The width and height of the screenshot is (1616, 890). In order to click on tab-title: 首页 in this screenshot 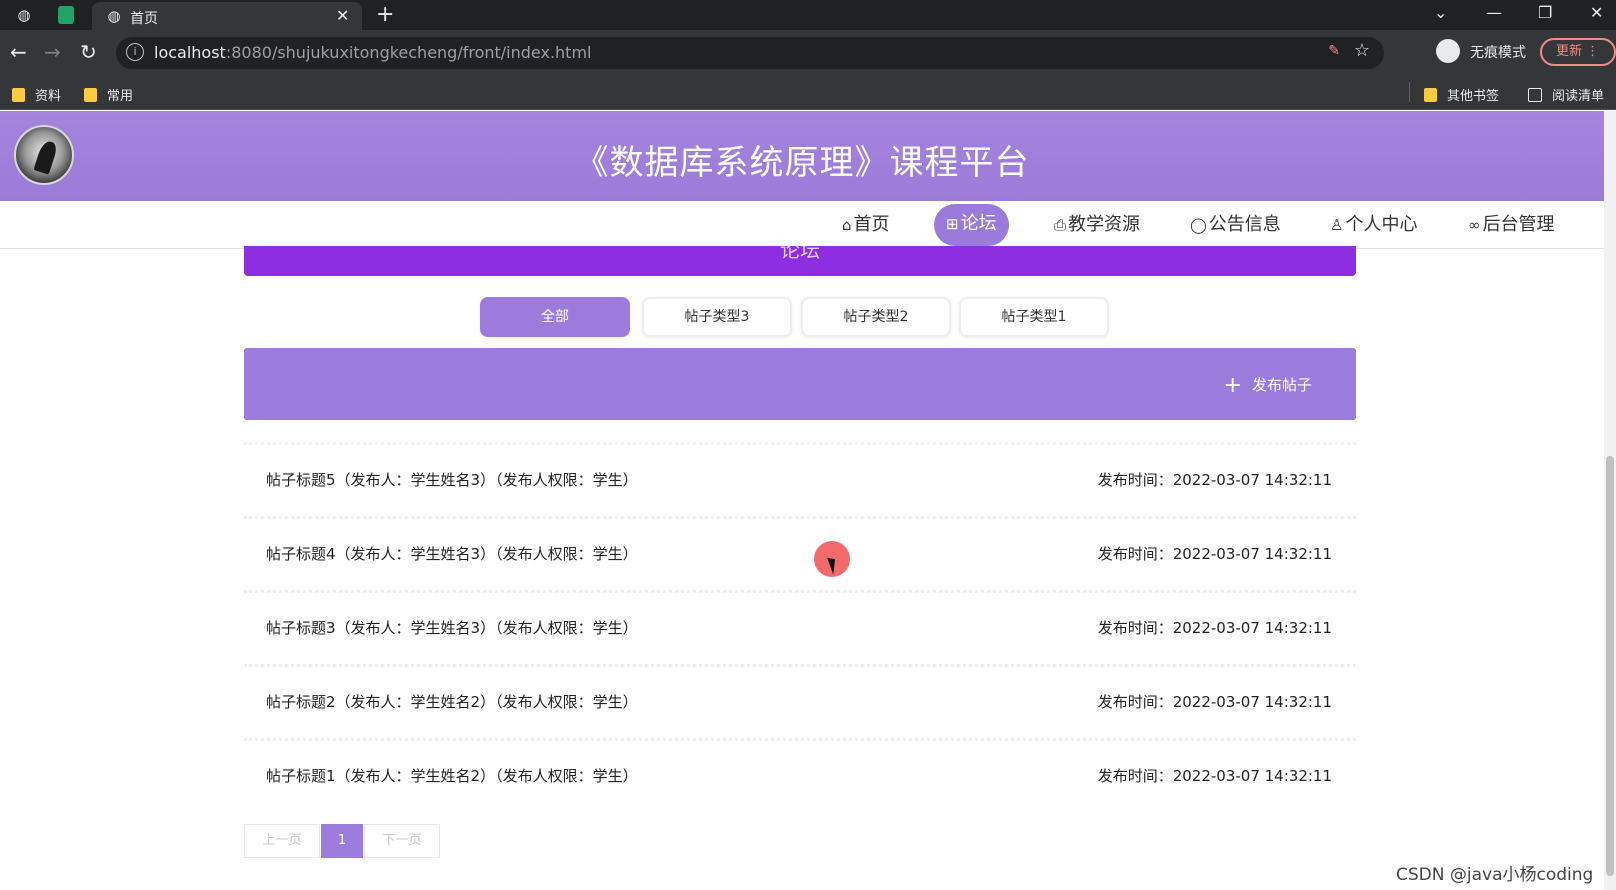, I will do `click(144, 19)`.